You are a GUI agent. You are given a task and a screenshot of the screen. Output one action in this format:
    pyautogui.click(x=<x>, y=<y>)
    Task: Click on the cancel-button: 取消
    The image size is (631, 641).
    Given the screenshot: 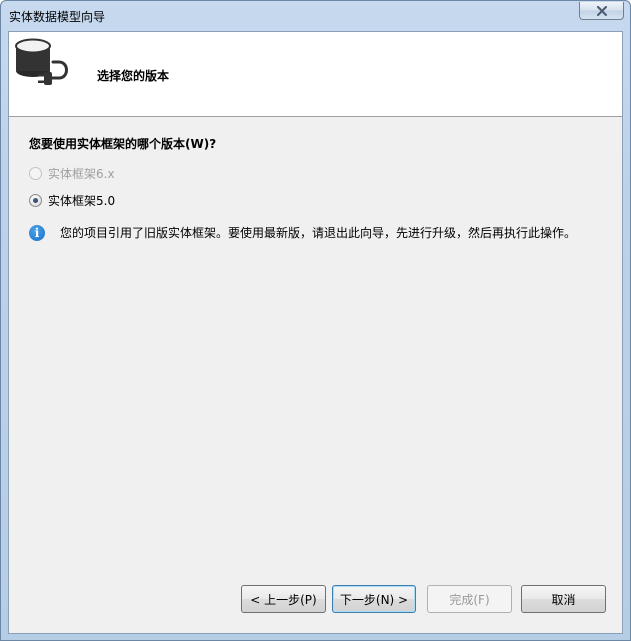 What is the action you would take?
    pyautogui.click(x=563, y=599)
    